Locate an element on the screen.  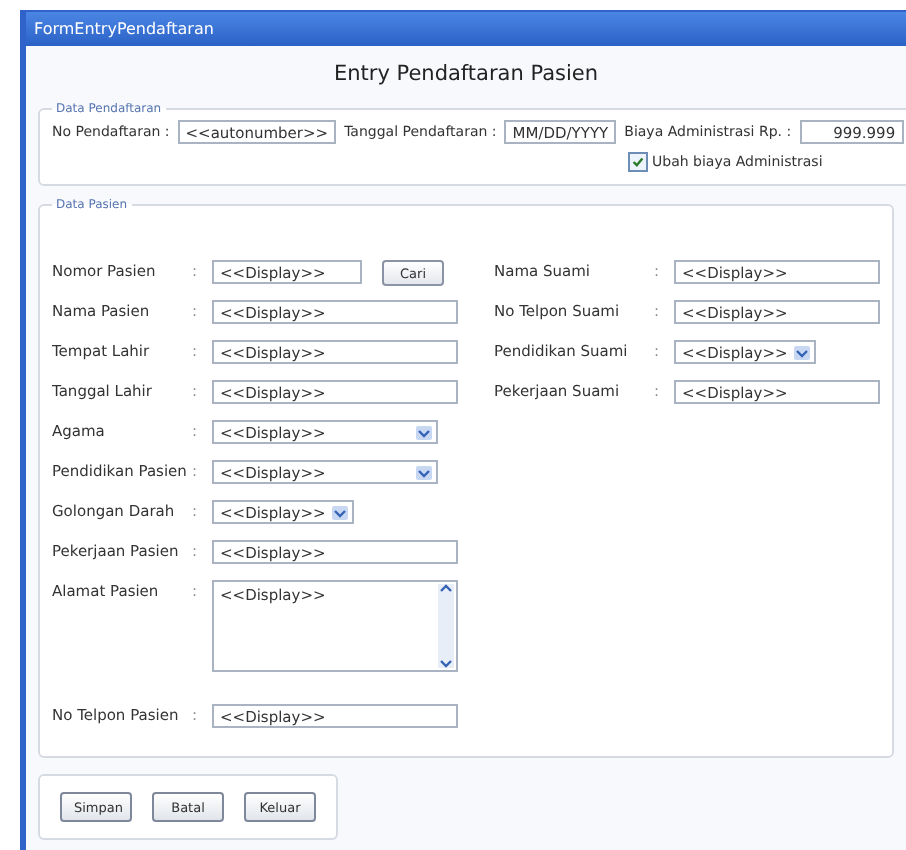
caret-up-icon is located at coordinates (446, 588).